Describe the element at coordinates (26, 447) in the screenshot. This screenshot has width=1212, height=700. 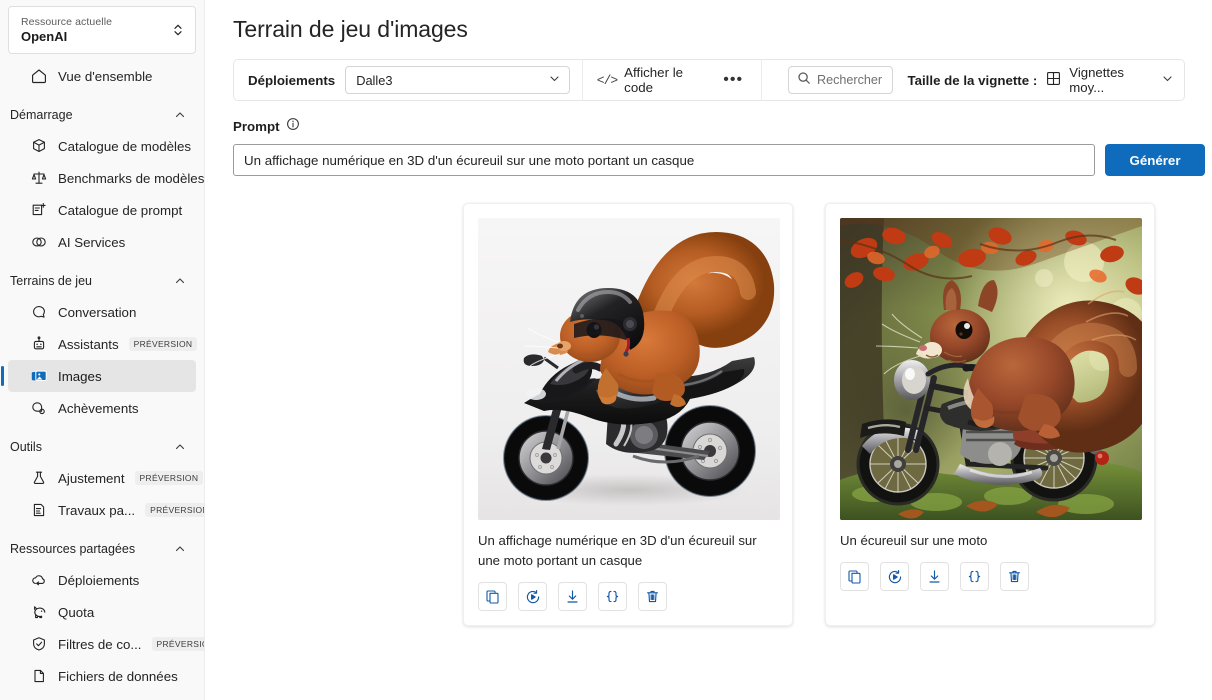
I see `sidebar-group-outils-label: Outils` at that location.